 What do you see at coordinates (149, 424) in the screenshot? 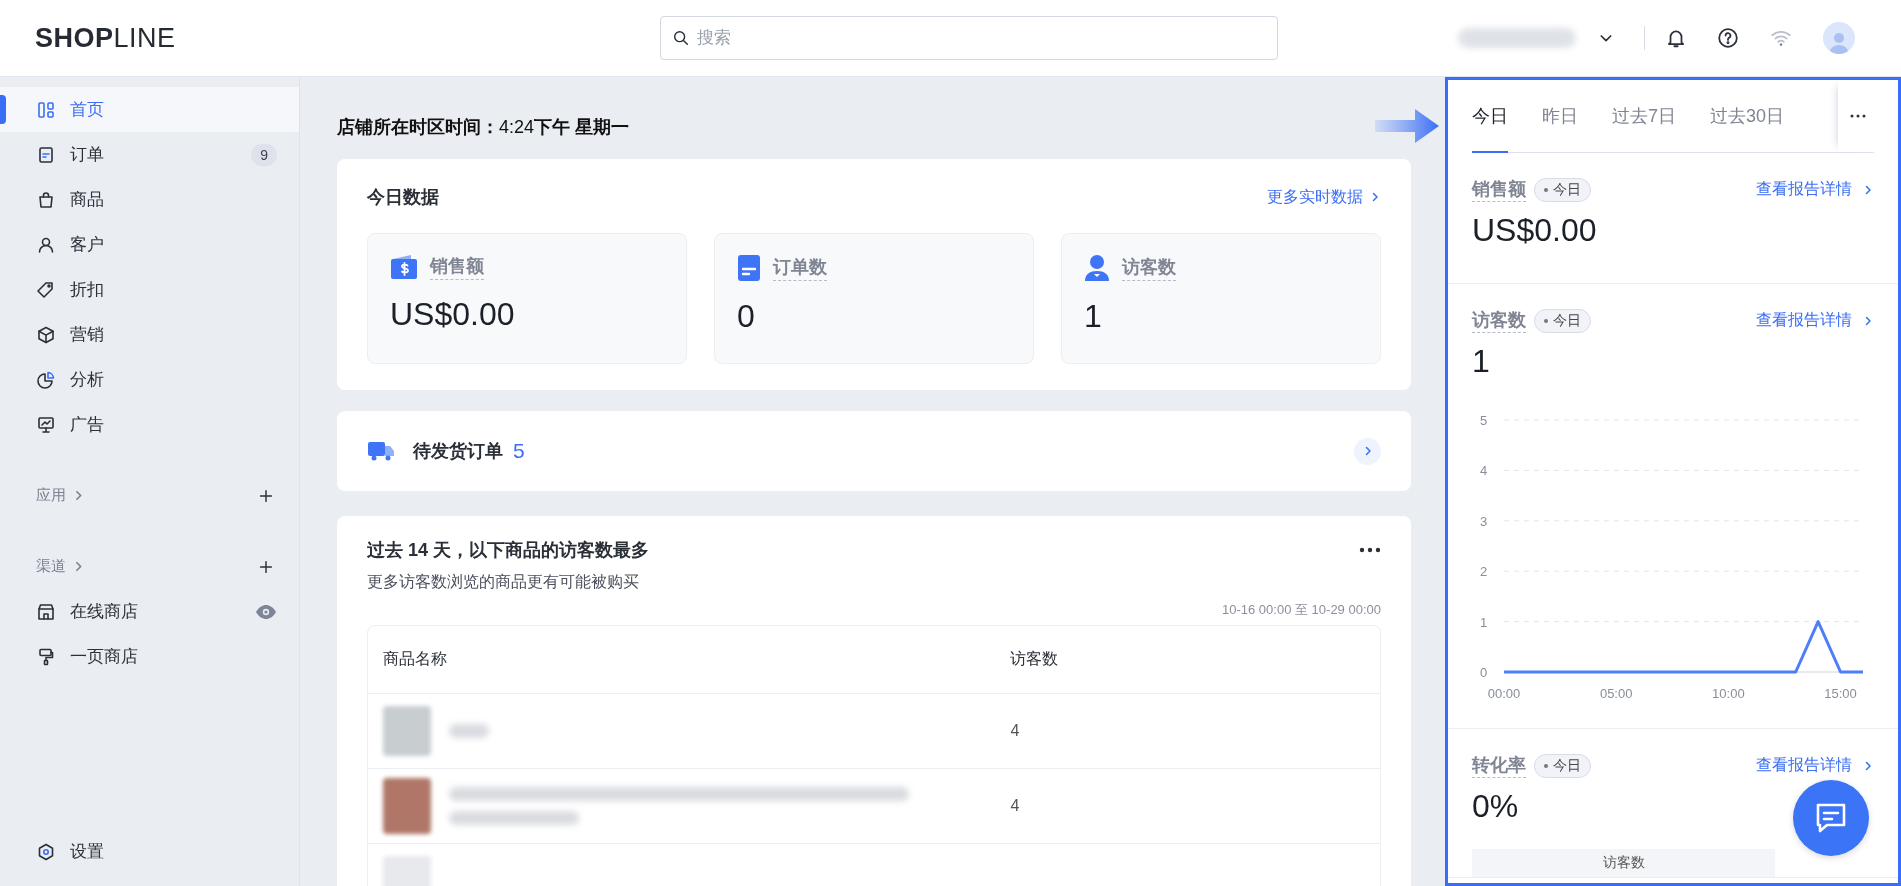
I see `nav-item: 广告` at bounding box center [149, 424].